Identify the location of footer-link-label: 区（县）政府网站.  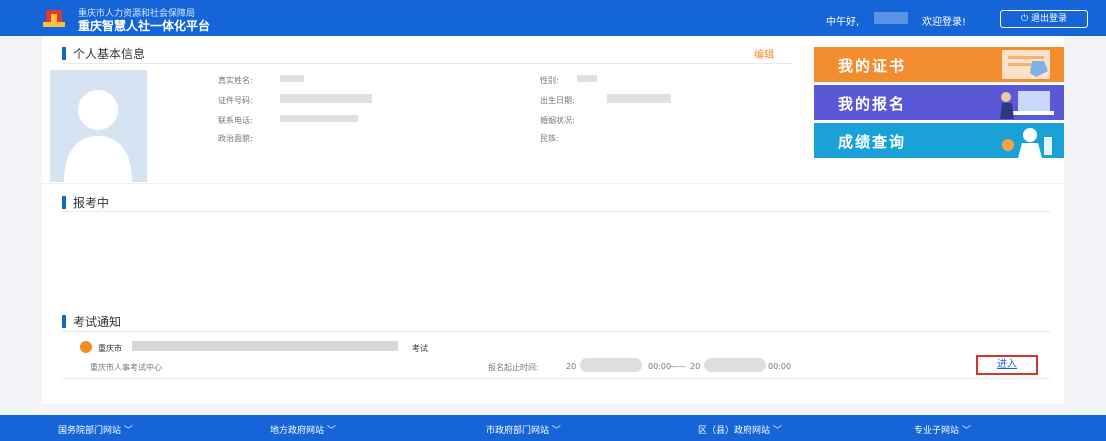
(734, 431).